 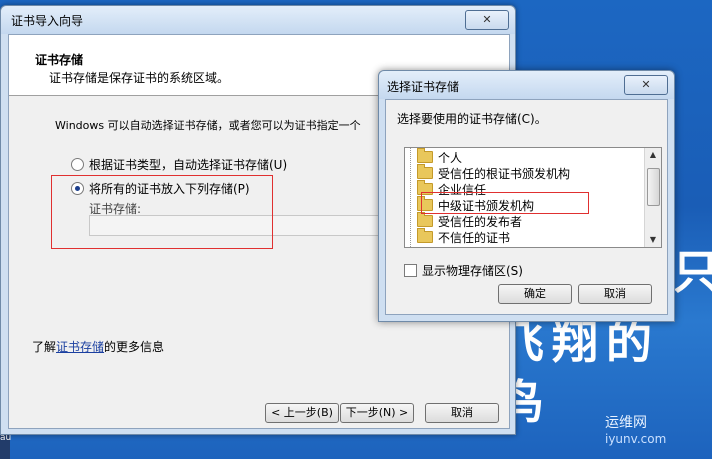 What do you see at coordinates (472, 271) in the screenshot?
I see `checkbox-label: 显示物理存储区(S)` at bounding box center [472, 271].